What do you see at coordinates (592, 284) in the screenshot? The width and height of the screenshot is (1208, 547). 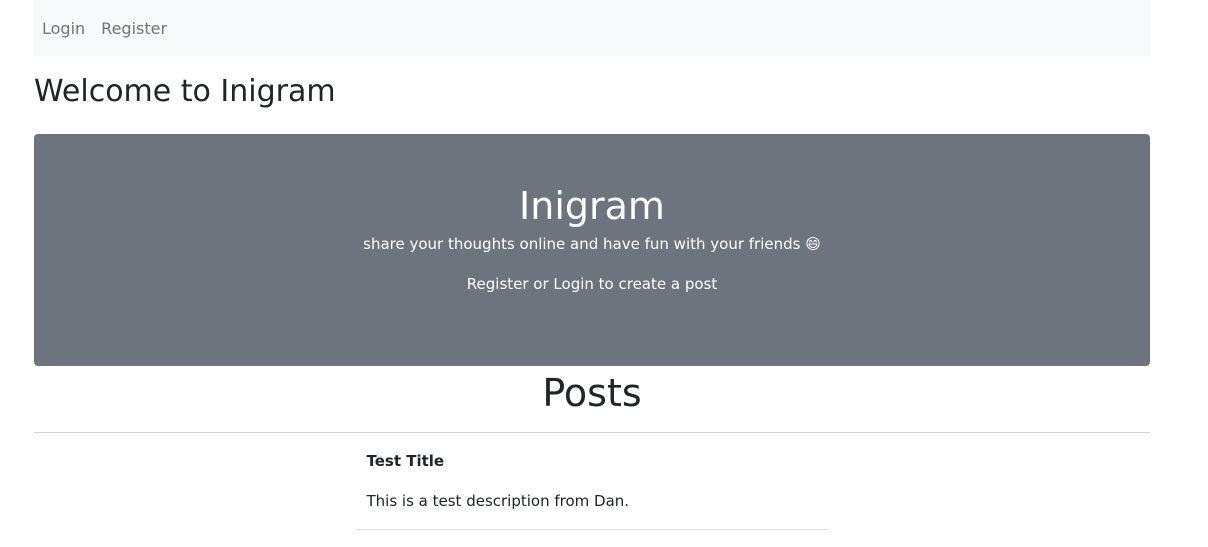 I see `hero-cta-text: Register or Login to create a post` at bounding box center [592, 284].